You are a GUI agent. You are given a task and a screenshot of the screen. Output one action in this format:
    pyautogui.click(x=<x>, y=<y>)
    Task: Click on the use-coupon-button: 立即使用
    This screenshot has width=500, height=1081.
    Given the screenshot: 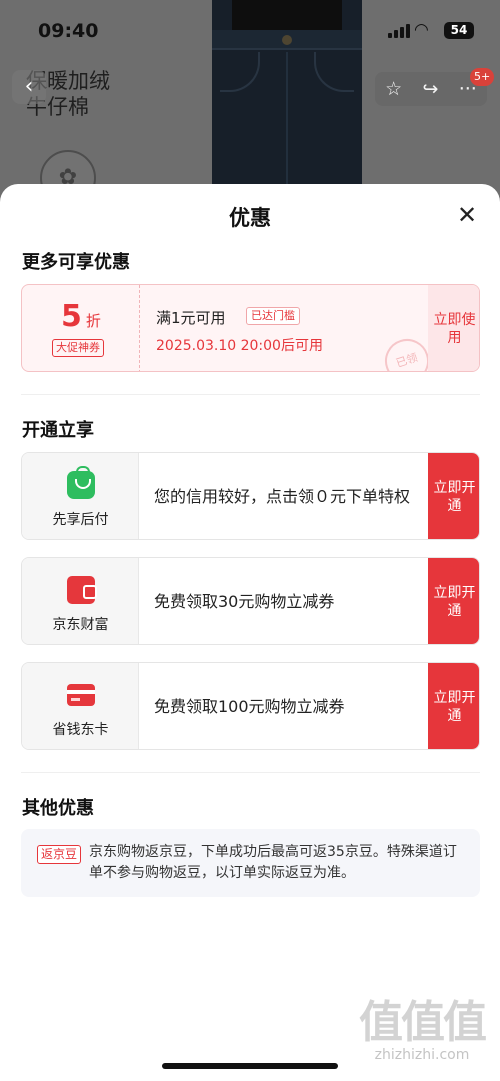 What is the action you would take?
    pyautogui.click(x=453, y=328)
    